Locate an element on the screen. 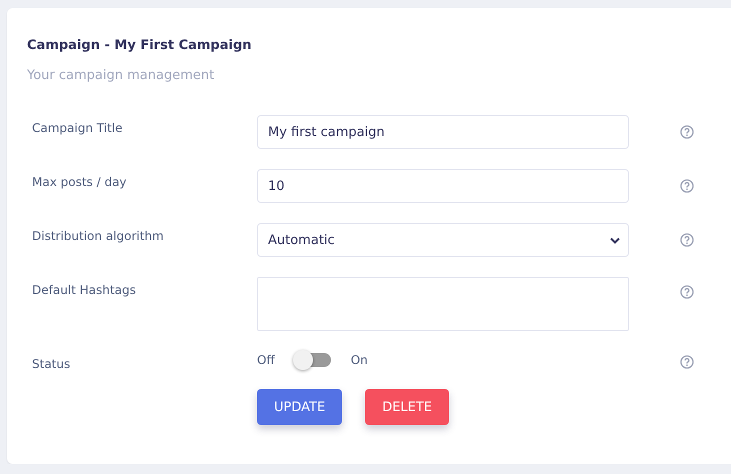  text-field: My first campaign is located at coordinates (443, 132).